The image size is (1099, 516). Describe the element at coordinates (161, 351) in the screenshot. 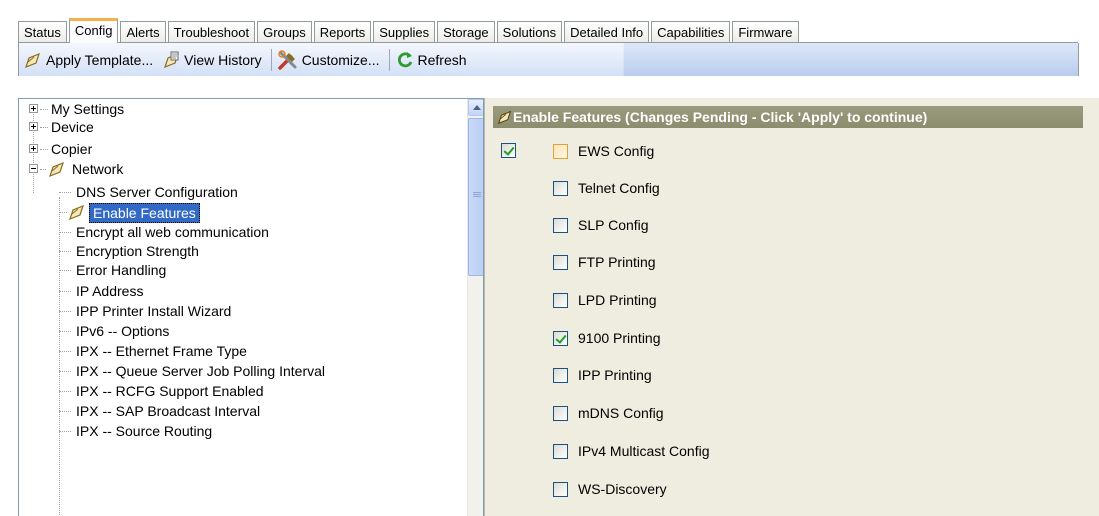

I see `tree-item-label: IPX -- Ethernet Frame Type` at that location.